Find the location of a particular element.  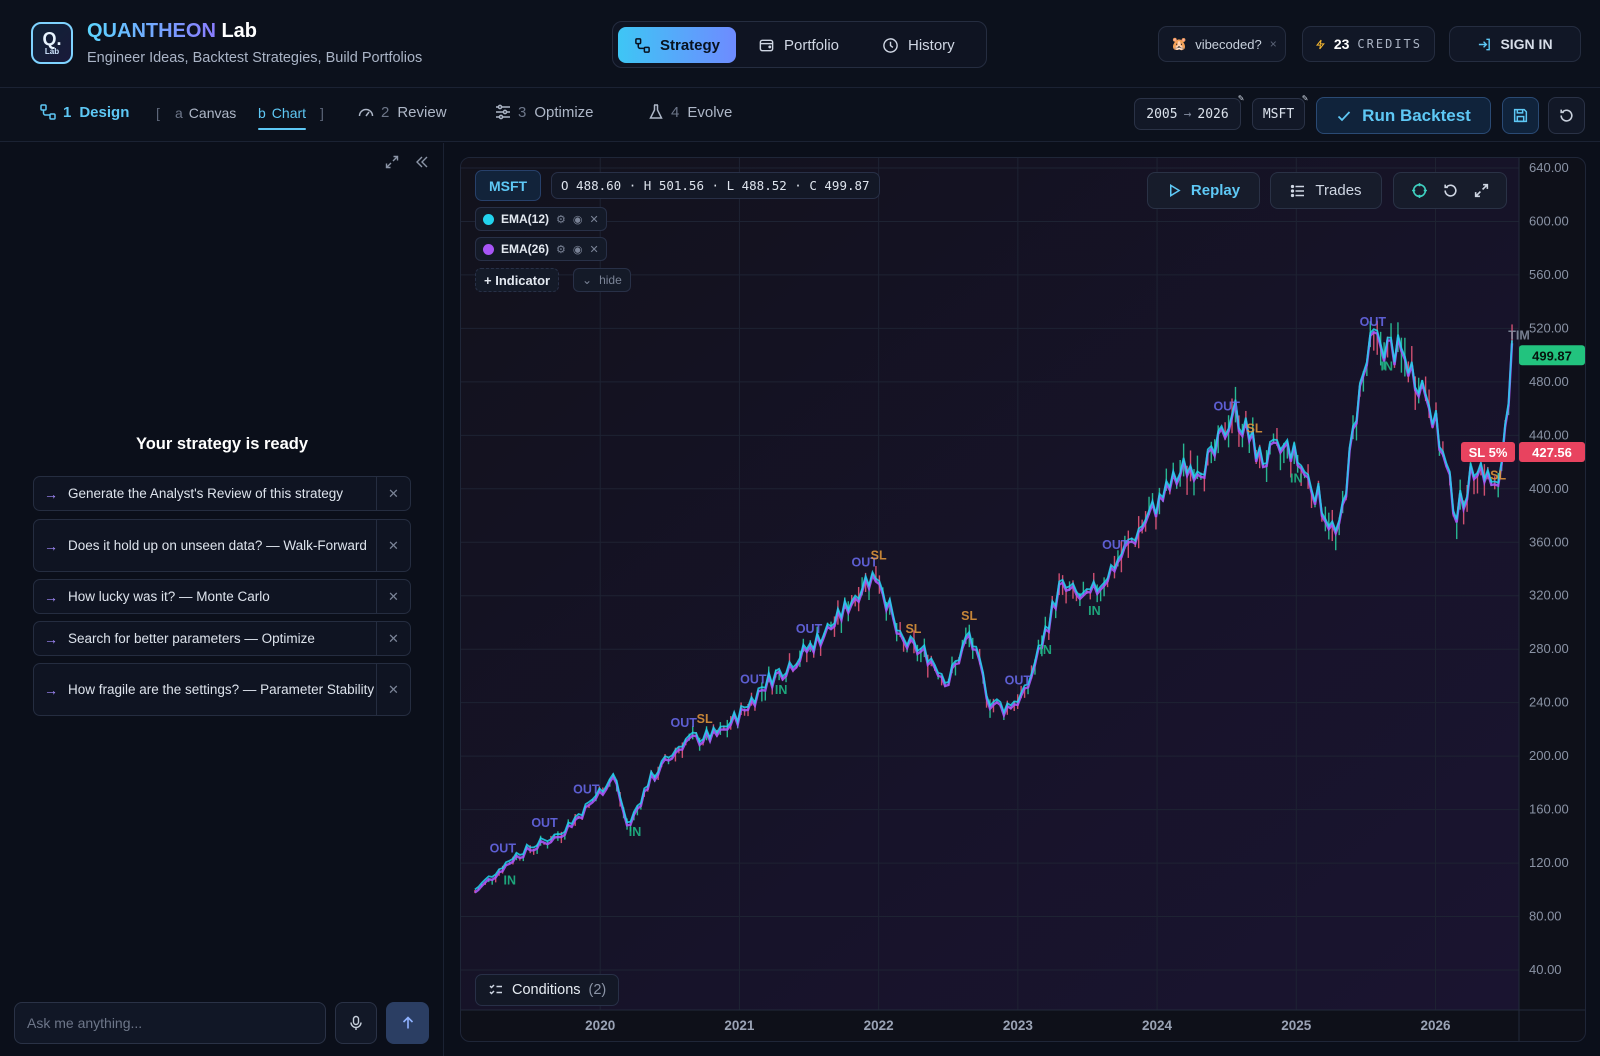

history-tab: History is located at coordinates (918, 45).